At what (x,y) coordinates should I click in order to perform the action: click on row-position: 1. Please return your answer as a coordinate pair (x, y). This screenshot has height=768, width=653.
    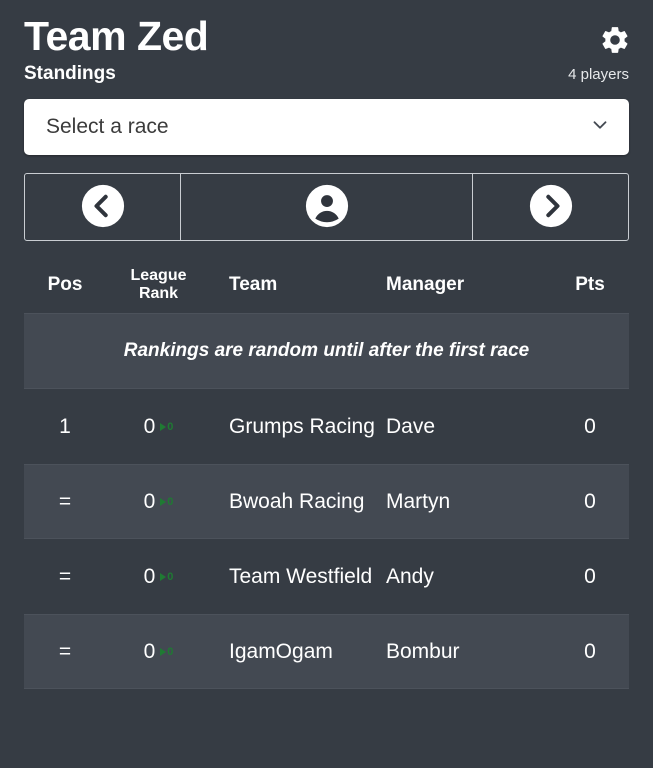
    Looking at the image, I should click on (65, 426).